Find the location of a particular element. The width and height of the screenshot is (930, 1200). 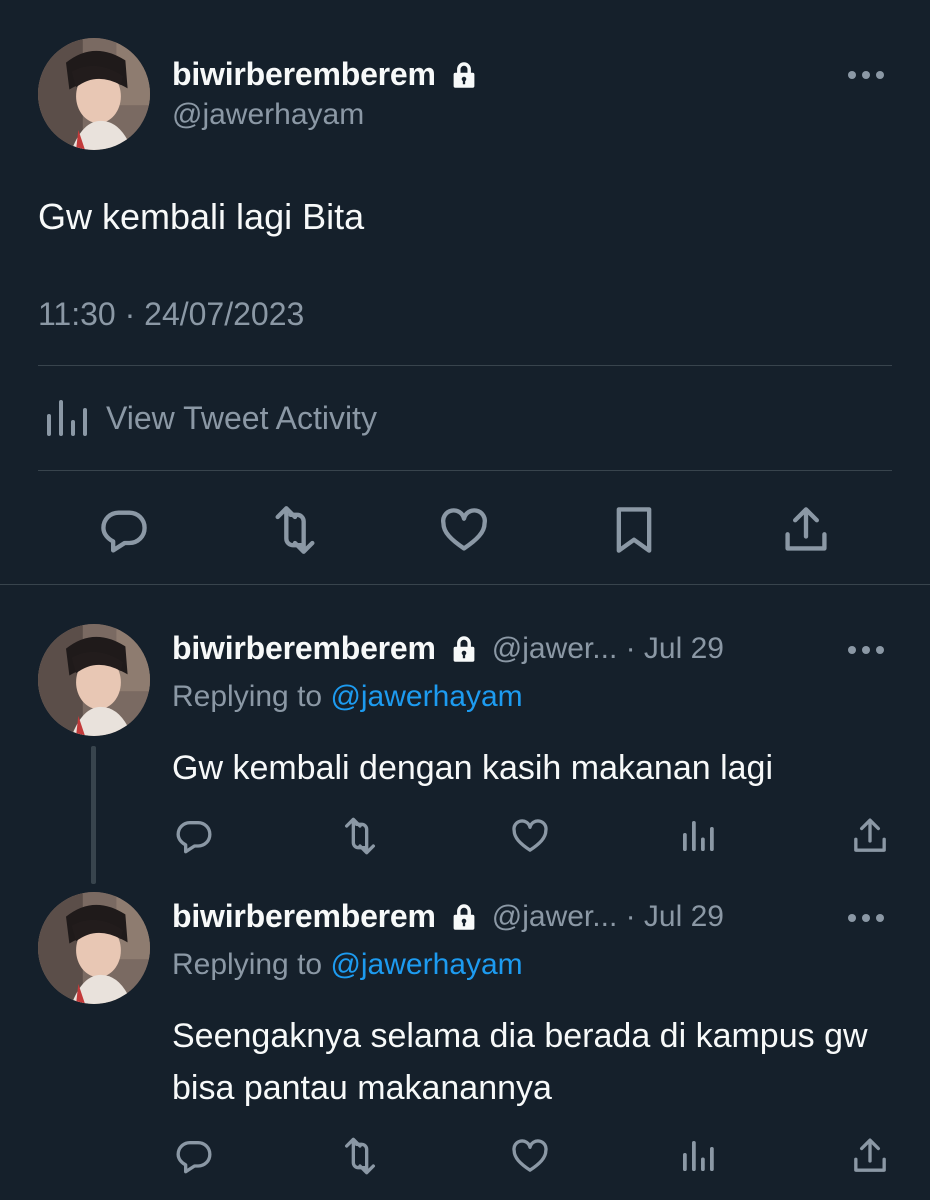

author-name-row: biwirberemberem is located at coordinates (325, 74).